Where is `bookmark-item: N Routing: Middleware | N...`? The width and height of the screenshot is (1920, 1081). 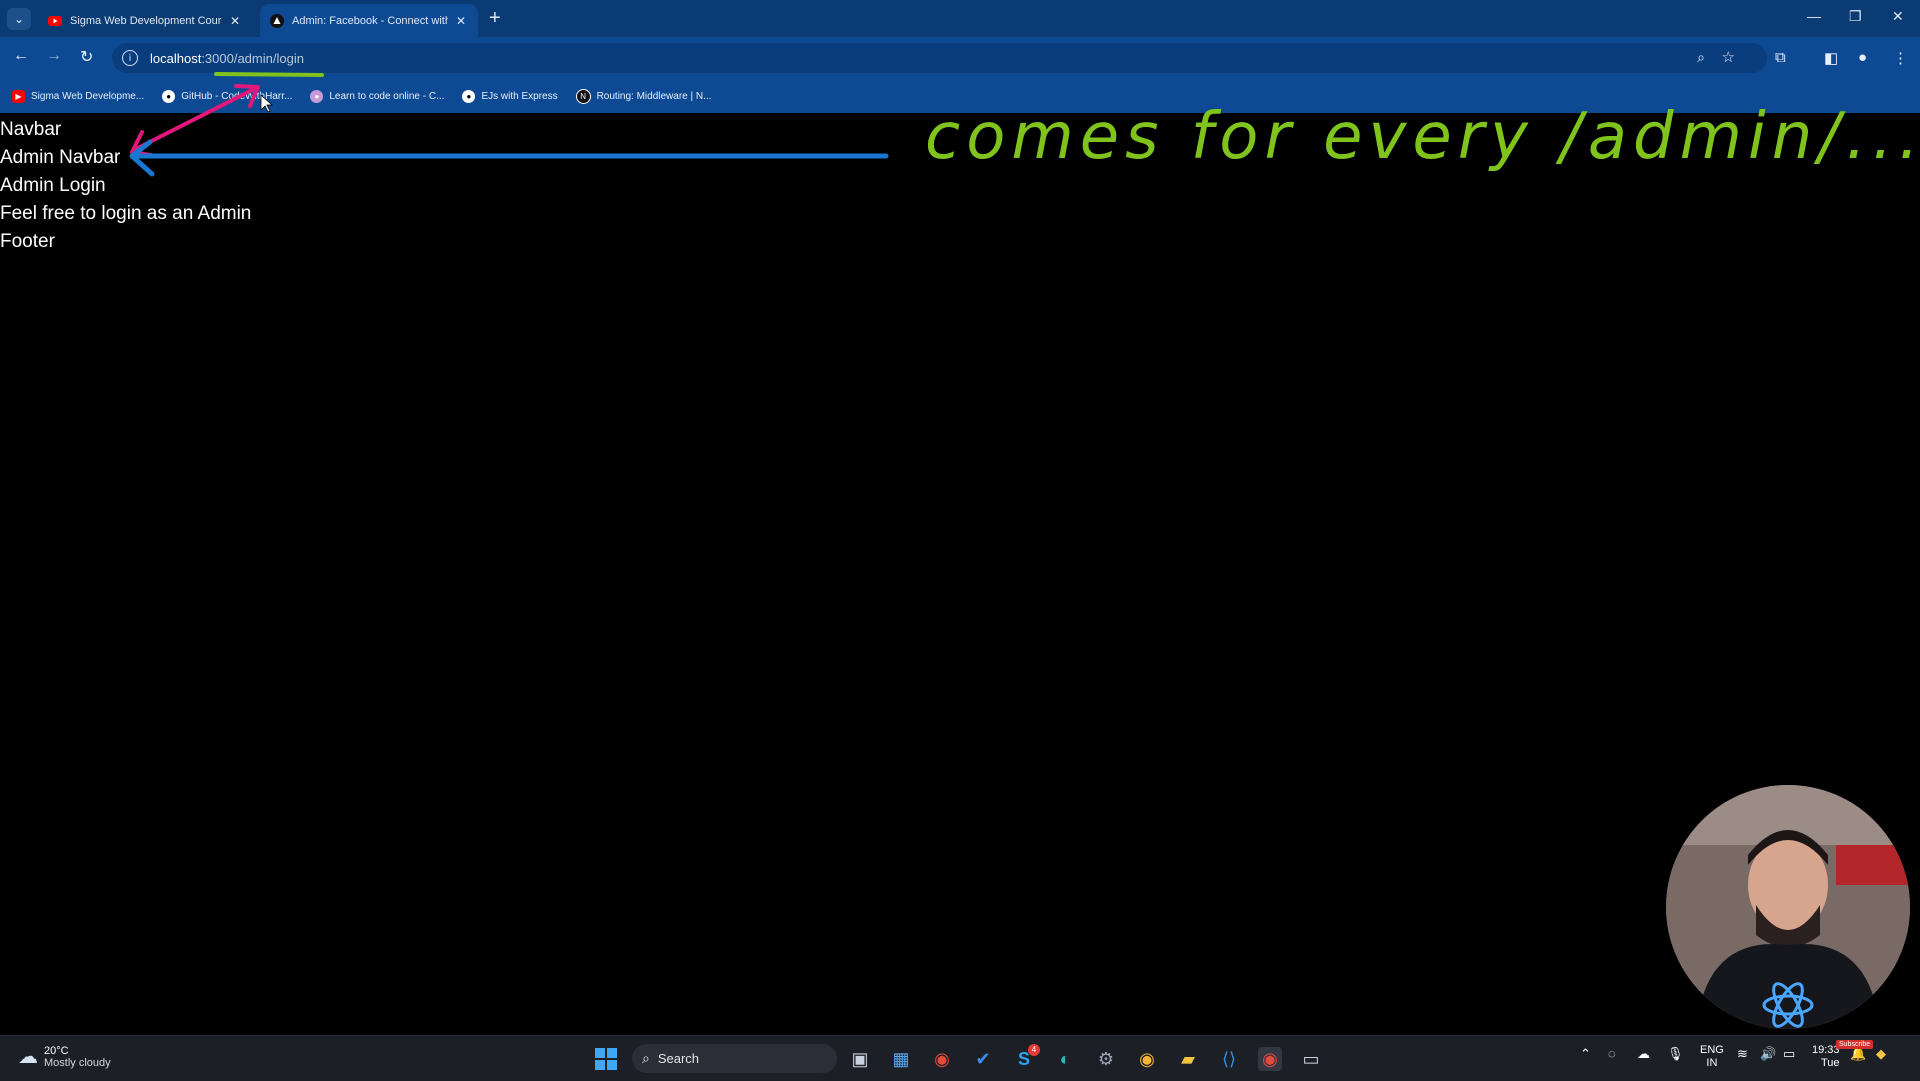
bookmark-item: N Routing: Middleware | N... is located at coordinates (643, 96).